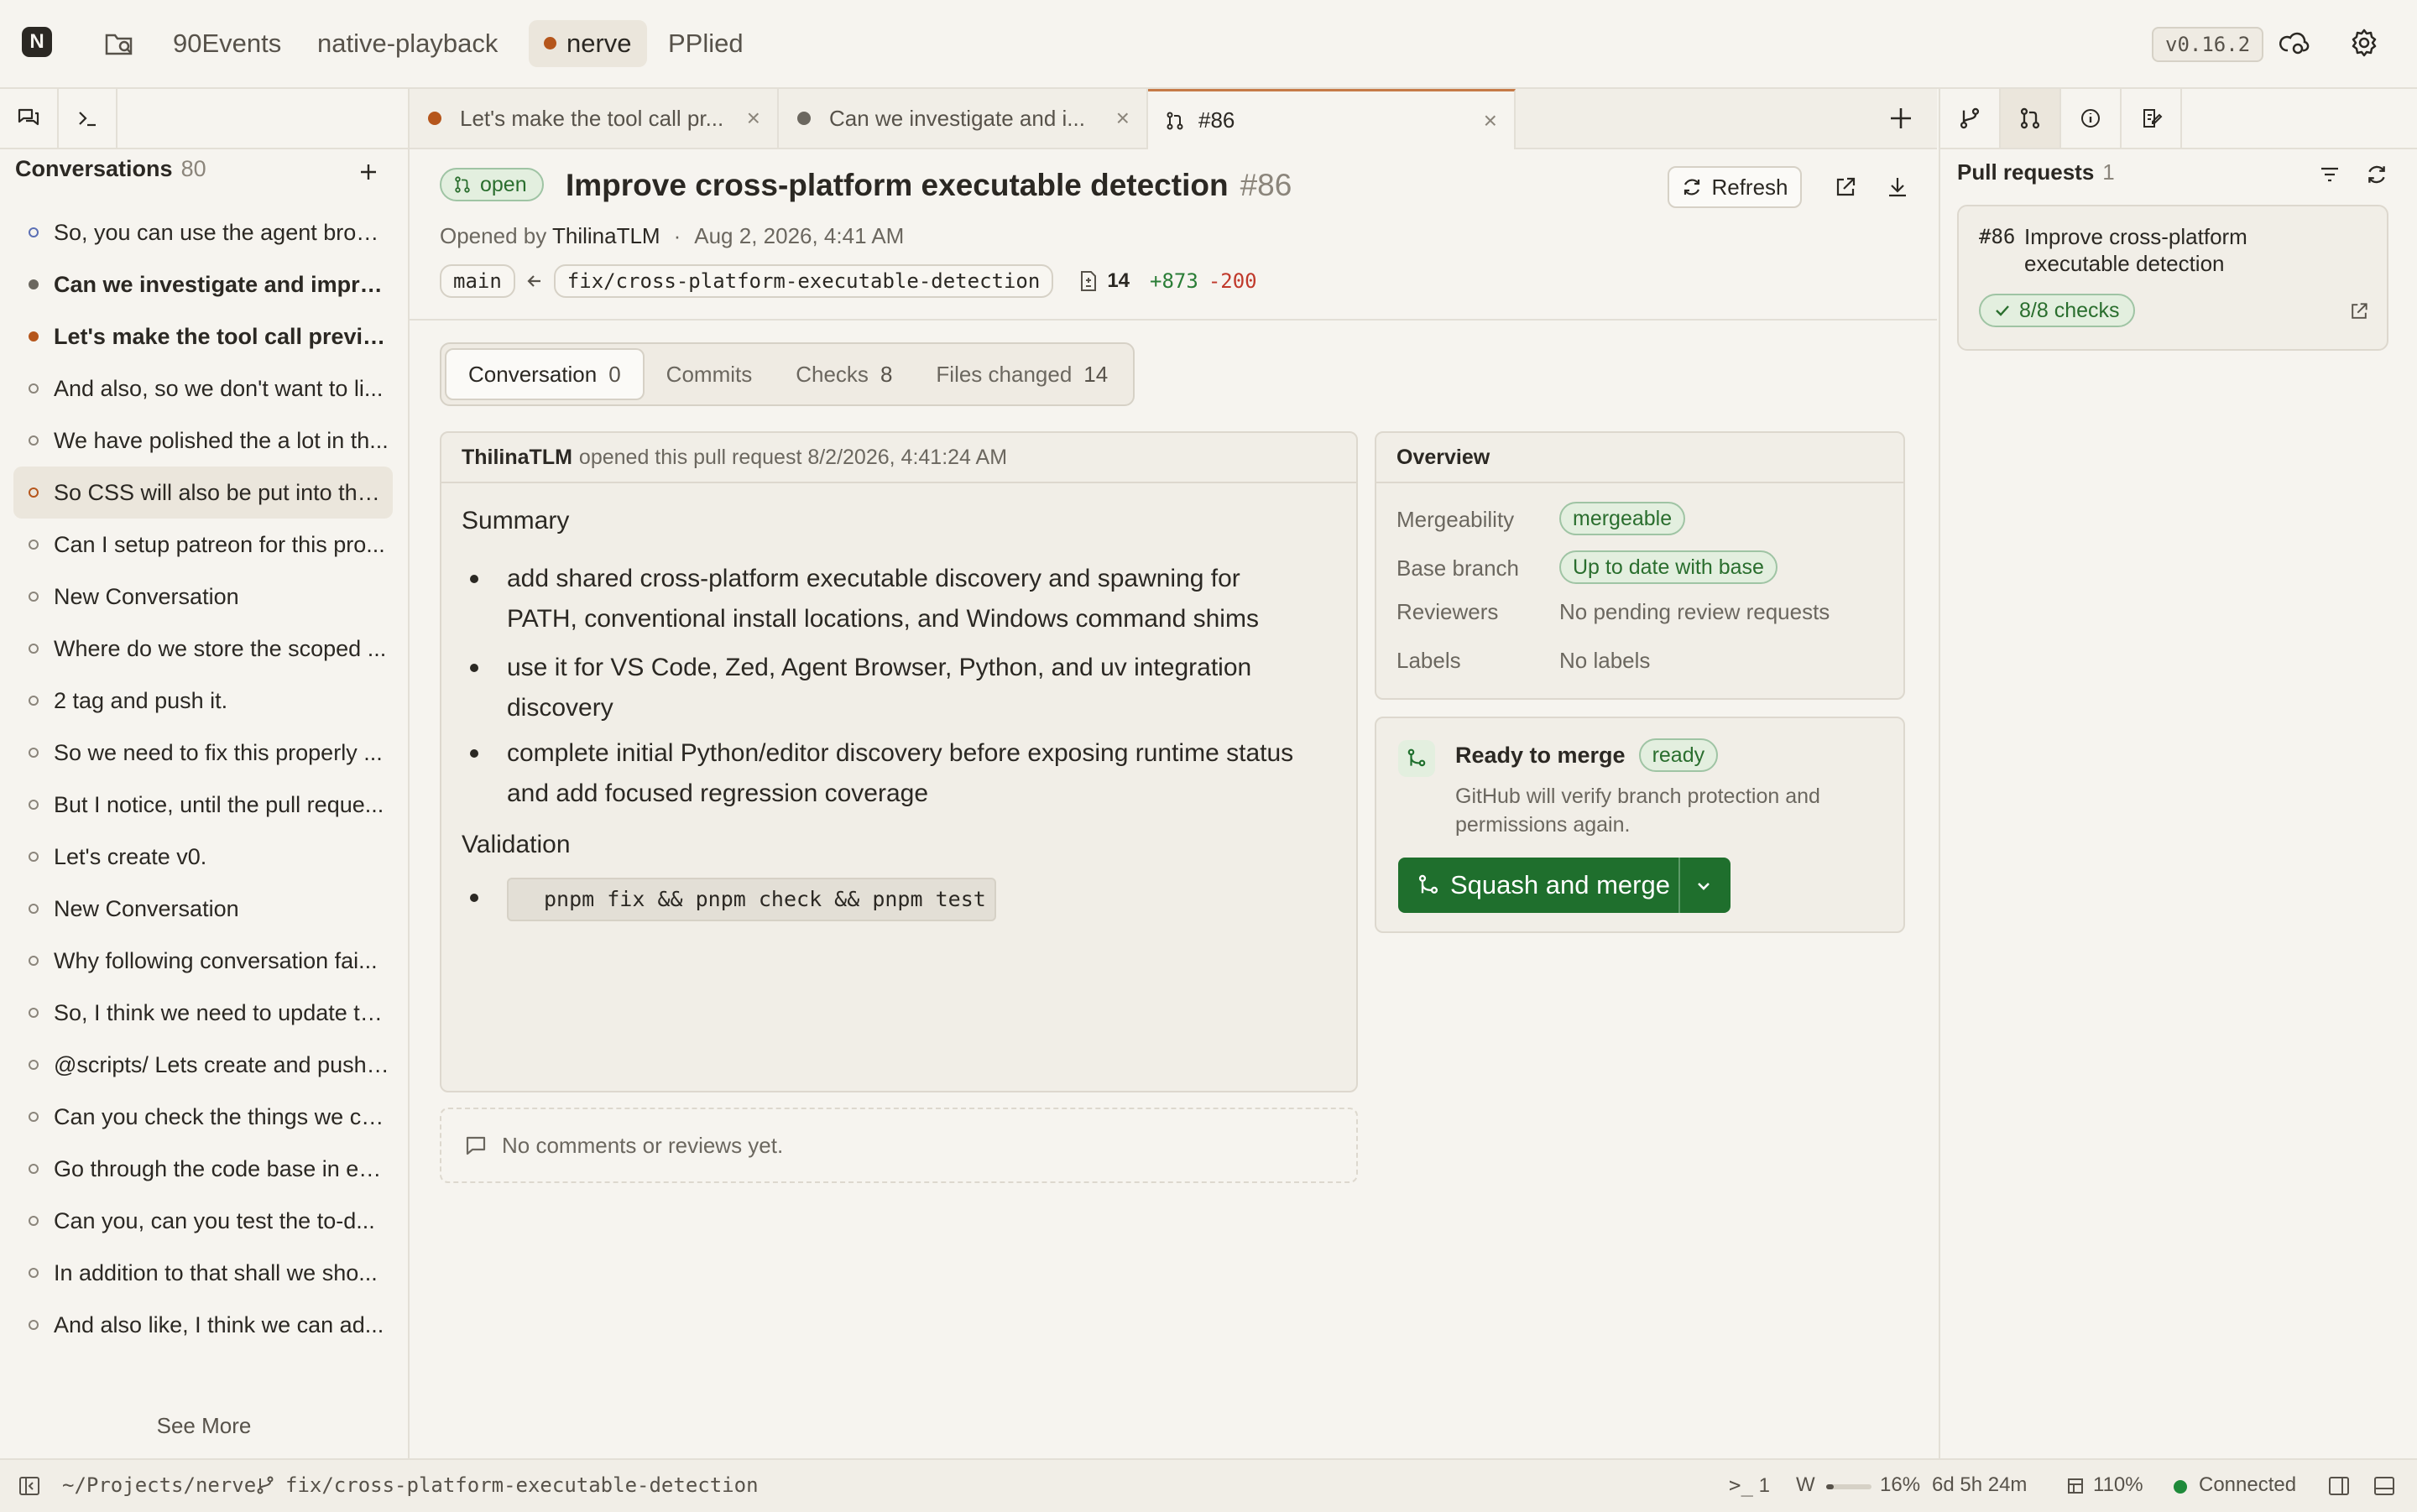 The height and width of the screenshot is (1512, 2417). I want to click on list-item: pnpm fix && pnpm check && pnpm test, so click(733, 900).